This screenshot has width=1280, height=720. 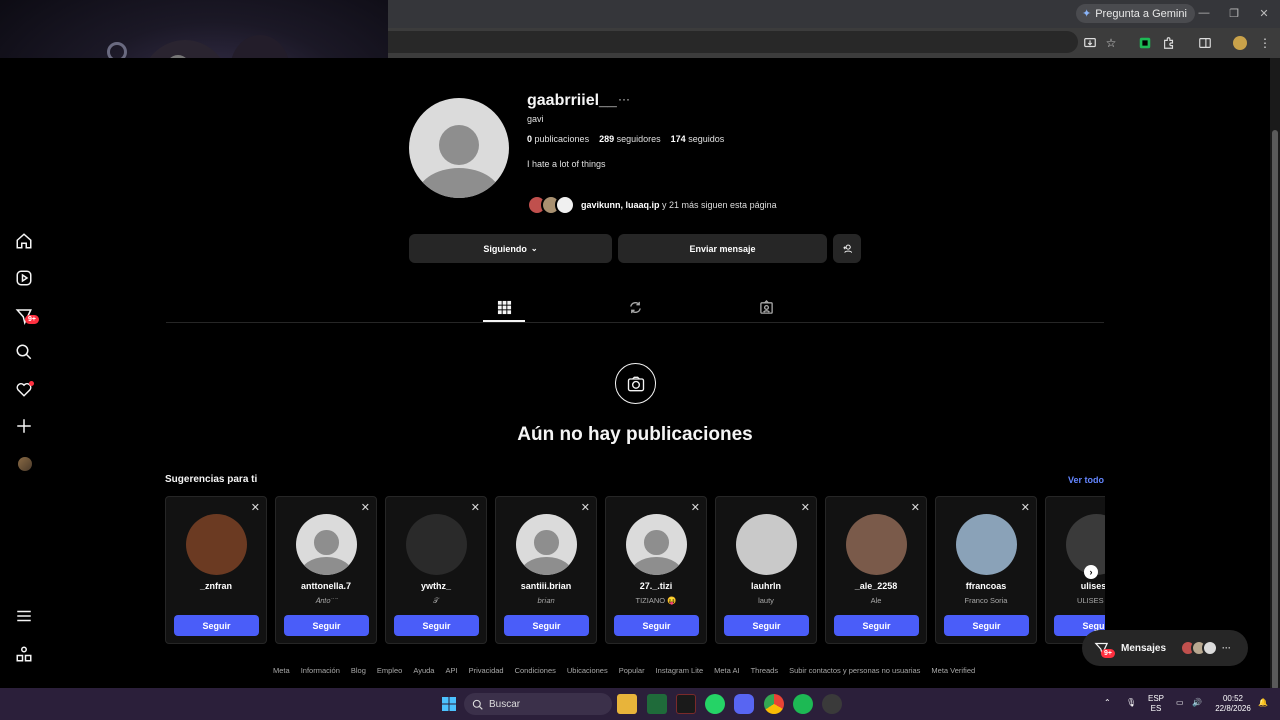 What do you see at coordinates (726, 670) in the screenshot?
I see `footer-link: Meta AI` at bounding box center [726, 670].